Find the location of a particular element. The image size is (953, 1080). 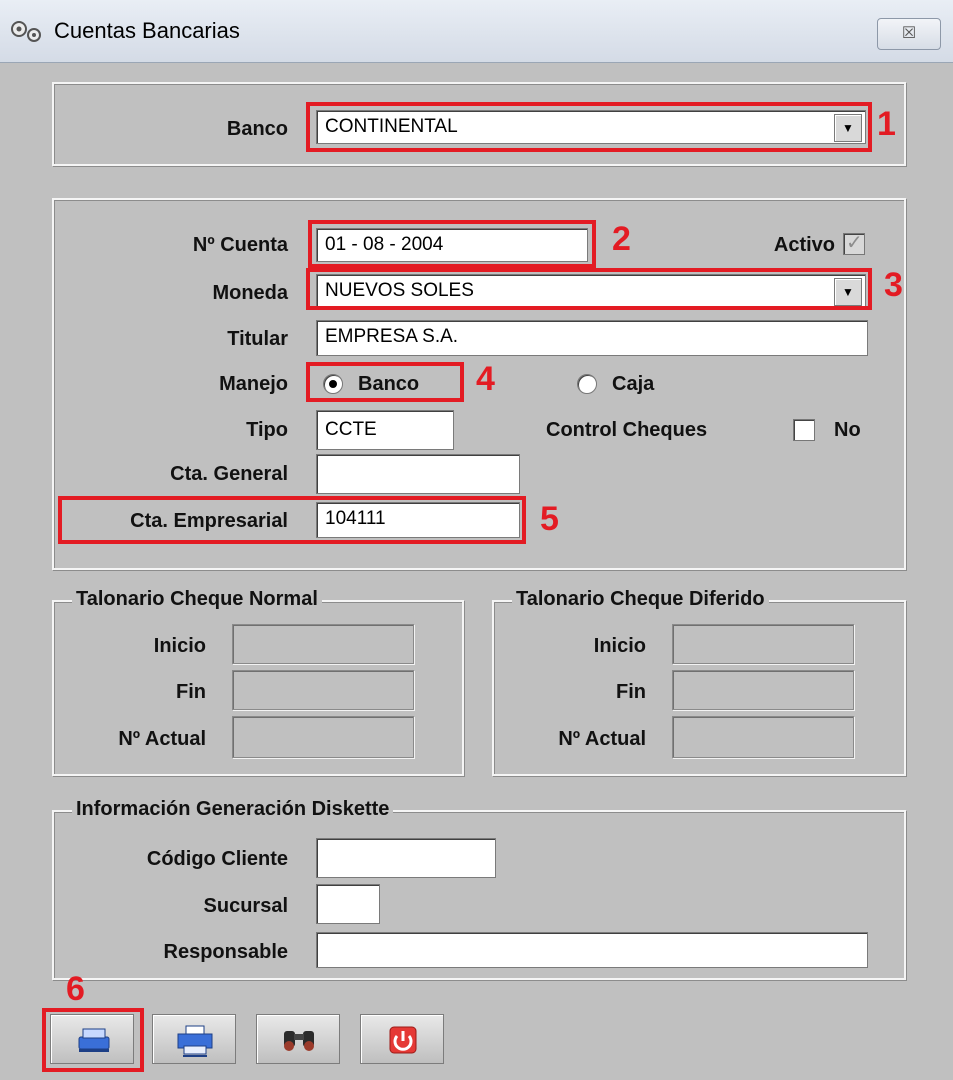

binoculars-icon is located at coordinates (299, 1041).